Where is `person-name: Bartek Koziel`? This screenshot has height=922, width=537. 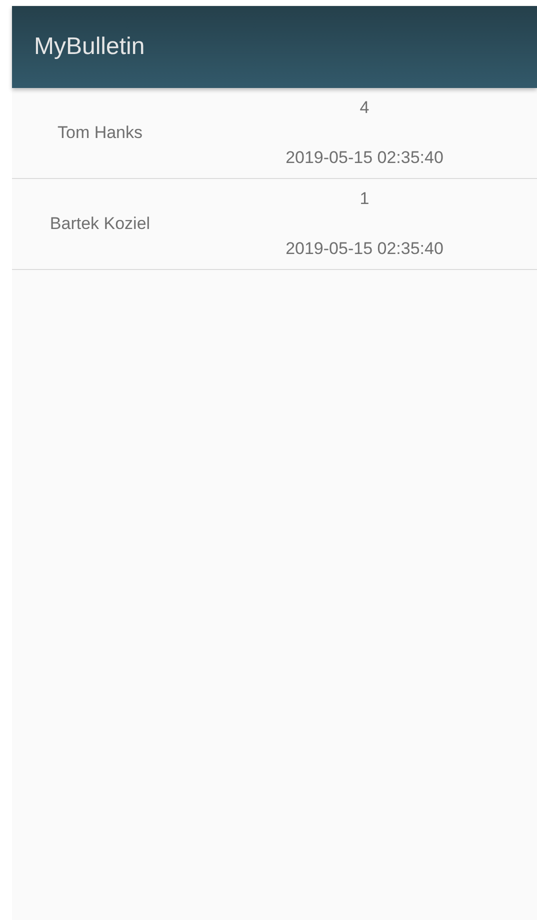 person-name: Bartek Koziel is located at coordinates (100, 224).